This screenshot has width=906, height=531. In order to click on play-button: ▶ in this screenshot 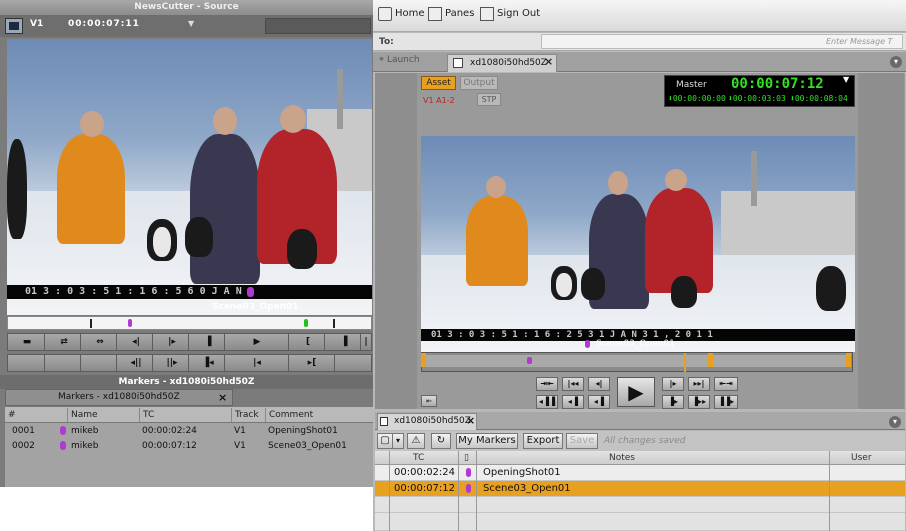, I will do `click(636, 392)`.